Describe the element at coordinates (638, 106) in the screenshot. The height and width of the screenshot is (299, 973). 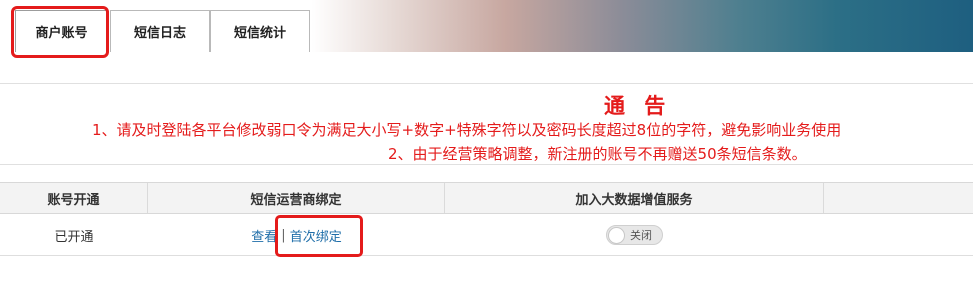
I see `notice-title: 通 告` at that location.